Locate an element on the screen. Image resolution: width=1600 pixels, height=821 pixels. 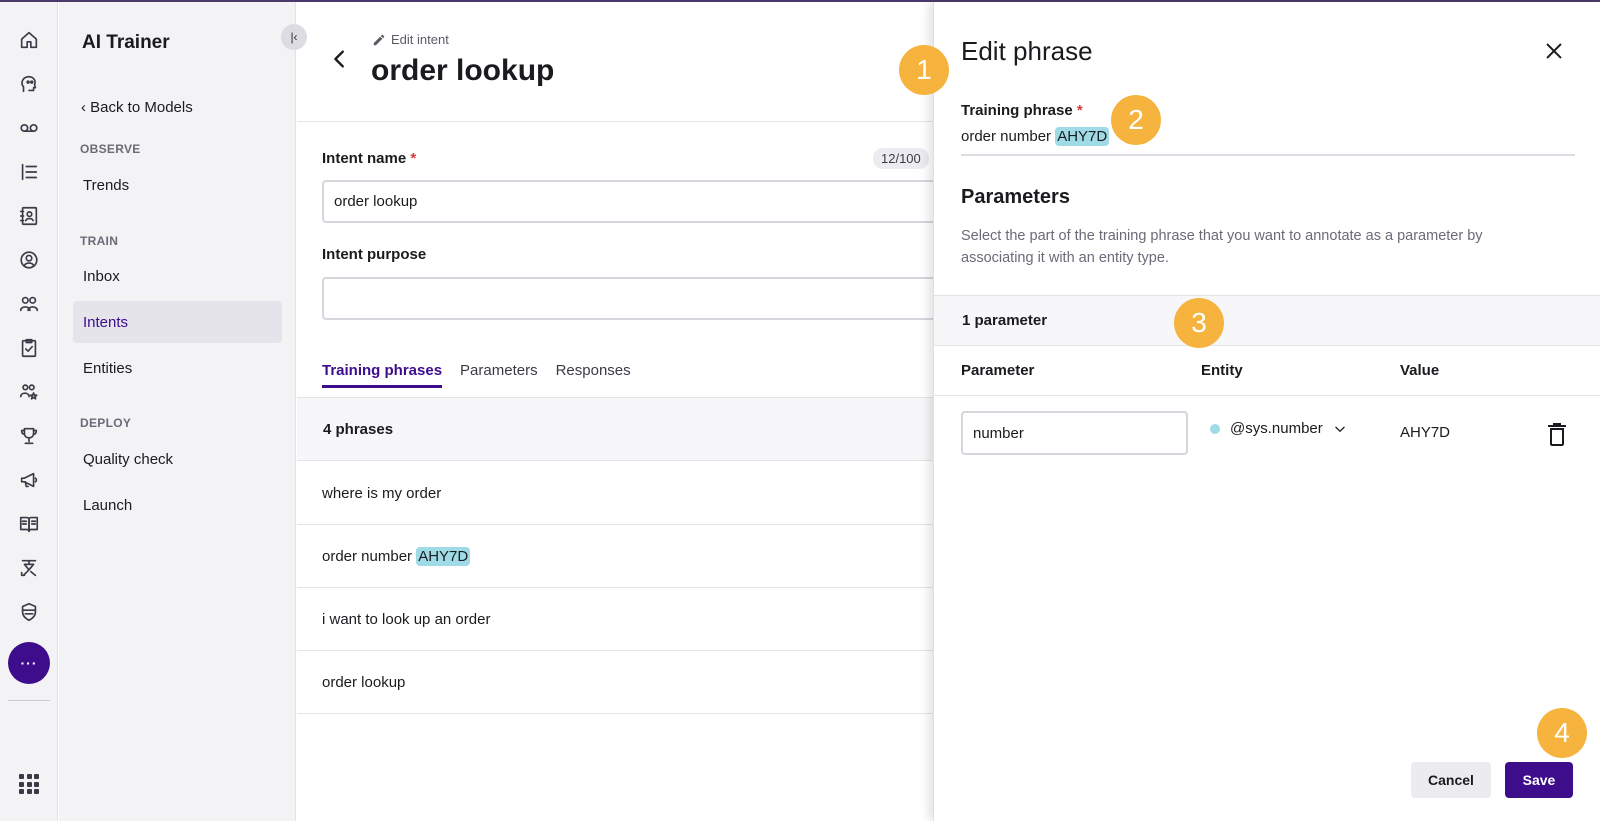
collapse-sidebar-button: |‹ is located at coordinates (294, 37).